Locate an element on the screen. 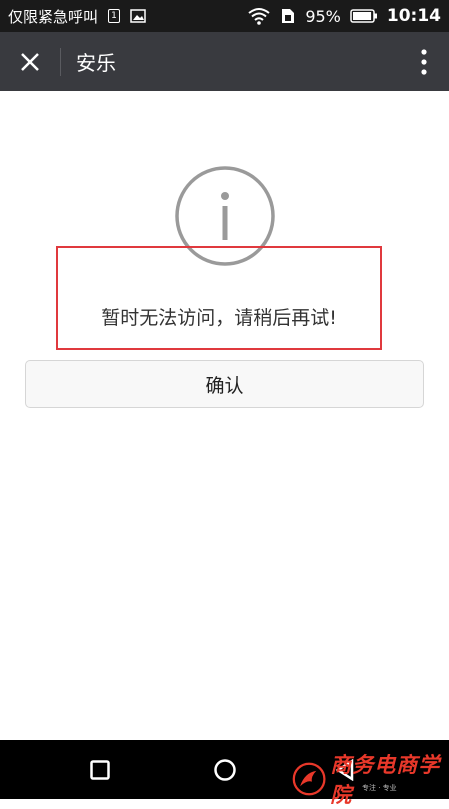  home-button is located at coordinates (225, 769).